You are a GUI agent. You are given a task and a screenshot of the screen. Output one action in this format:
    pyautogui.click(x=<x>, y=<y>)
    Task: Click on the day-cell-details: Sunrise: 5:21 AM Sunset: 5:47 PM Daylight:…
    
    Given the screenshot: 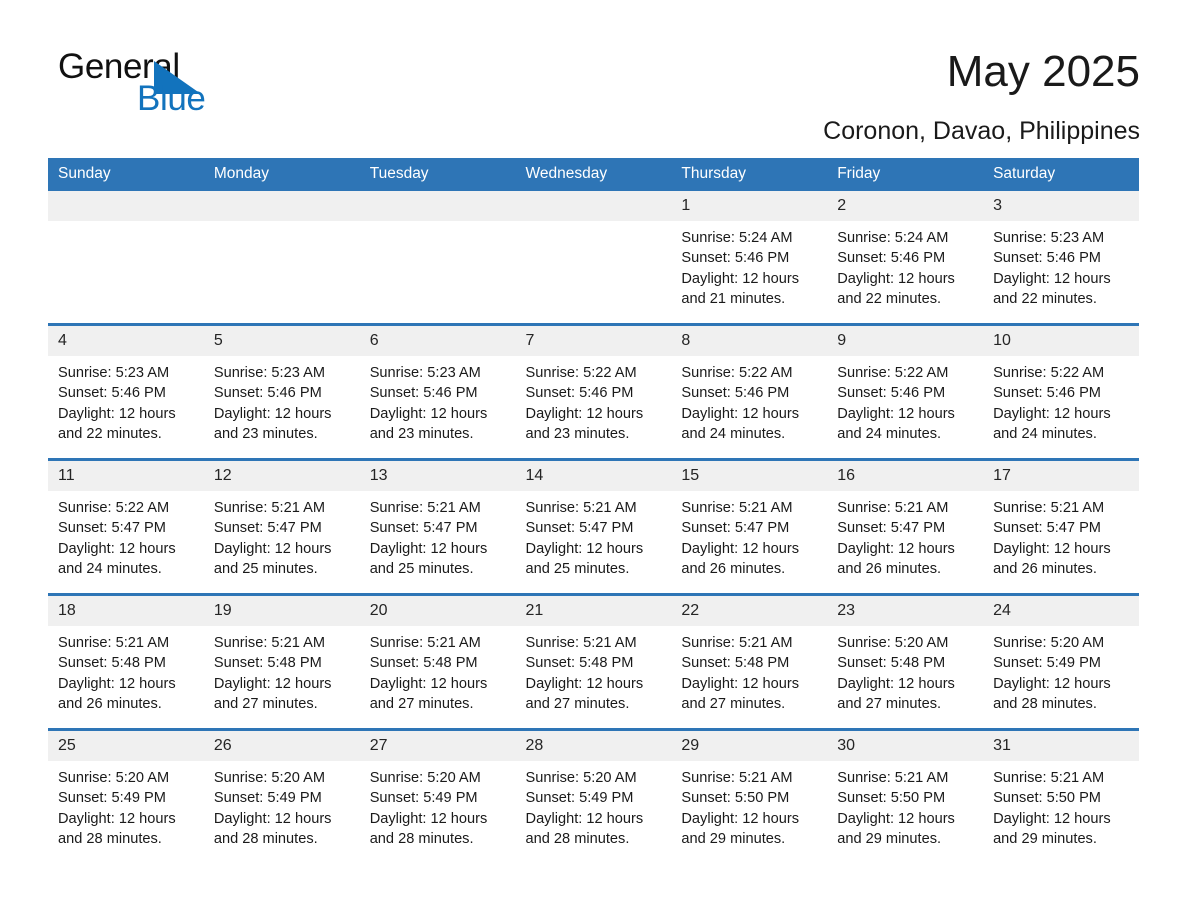 What is the action you would take?
    pyautogui.click(x=438, y=535)
    